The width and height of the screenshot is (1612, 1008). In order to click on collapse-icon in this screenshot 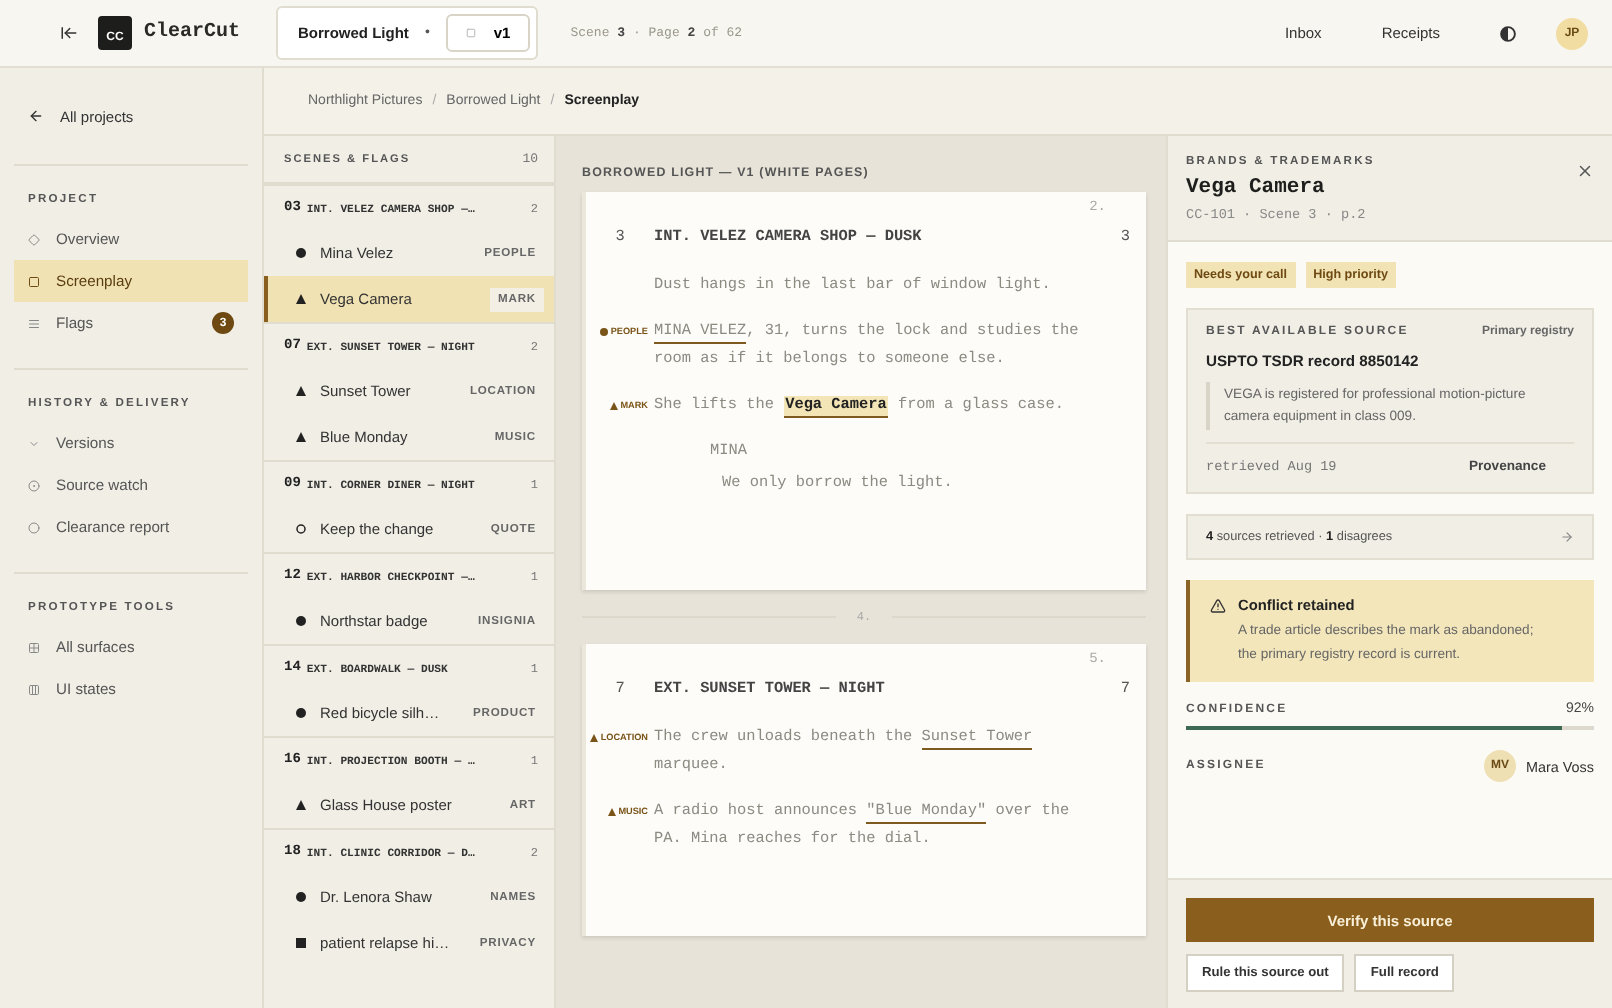, I will do `click(69, 33)`.